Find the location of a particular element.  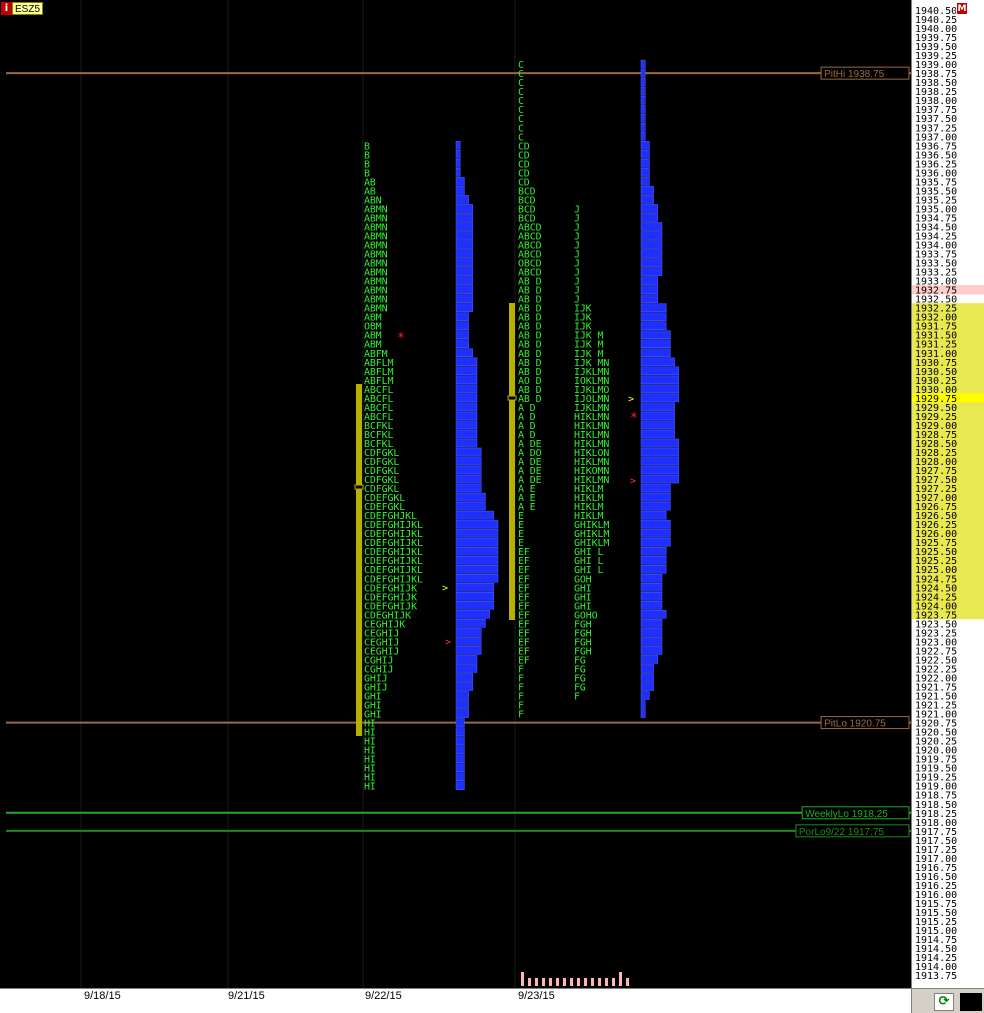

symbol-name: ESZ5 is located at coordinates (28, 8).